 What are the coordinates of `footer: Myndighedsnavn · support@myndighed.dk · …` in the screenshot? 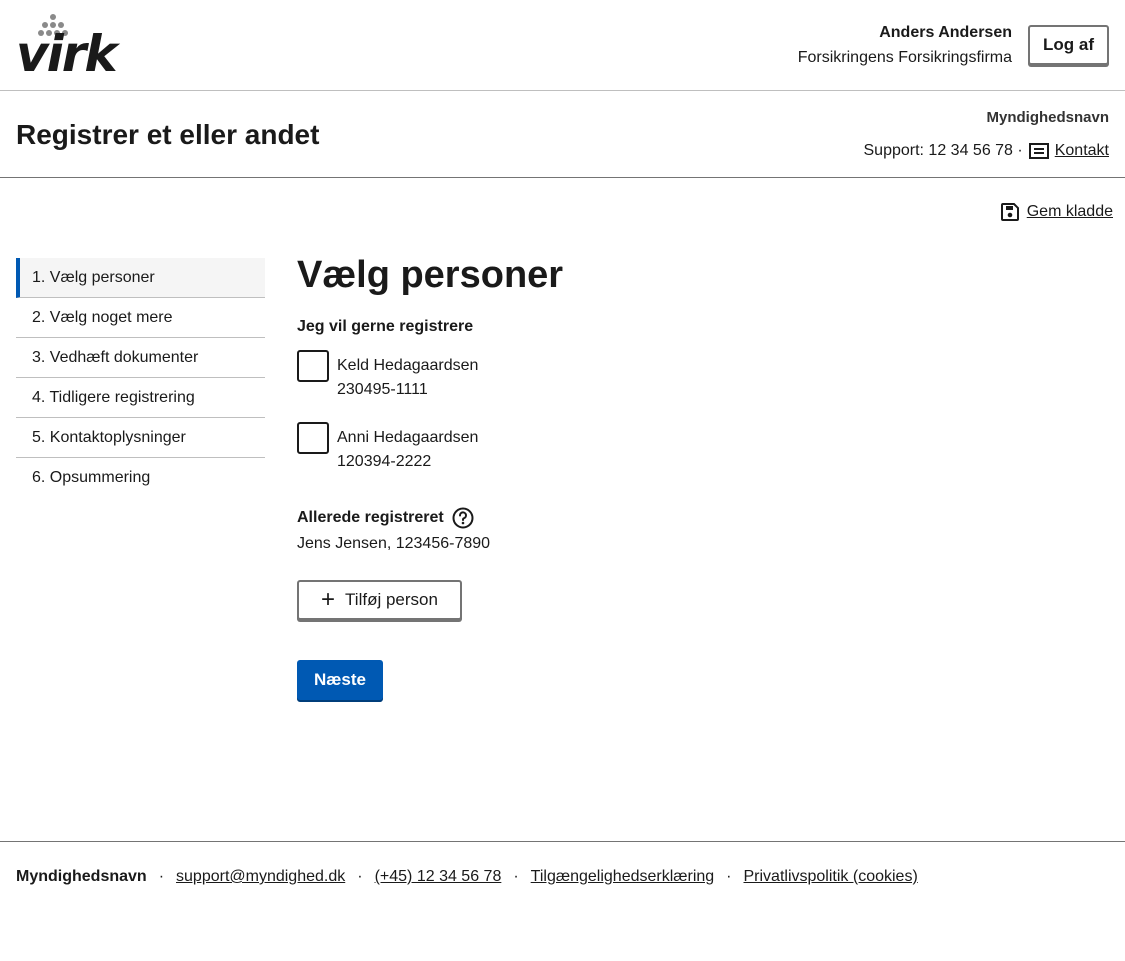 It's located at (562, 901).